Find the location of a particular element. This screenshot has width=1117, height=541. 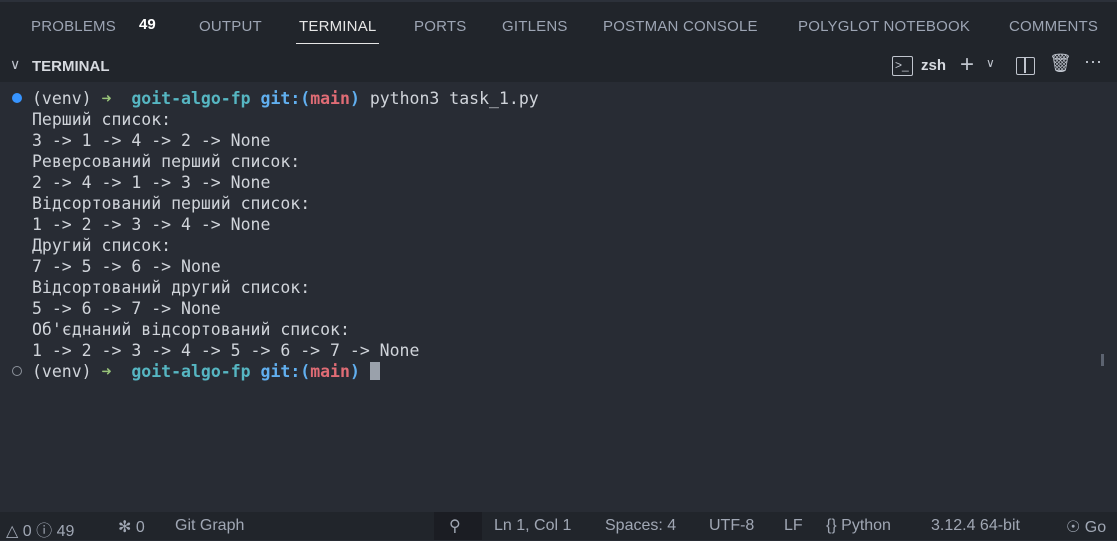

output-line: 5 -> 6 -> 7 -> None is located at coordinates (126, 308).